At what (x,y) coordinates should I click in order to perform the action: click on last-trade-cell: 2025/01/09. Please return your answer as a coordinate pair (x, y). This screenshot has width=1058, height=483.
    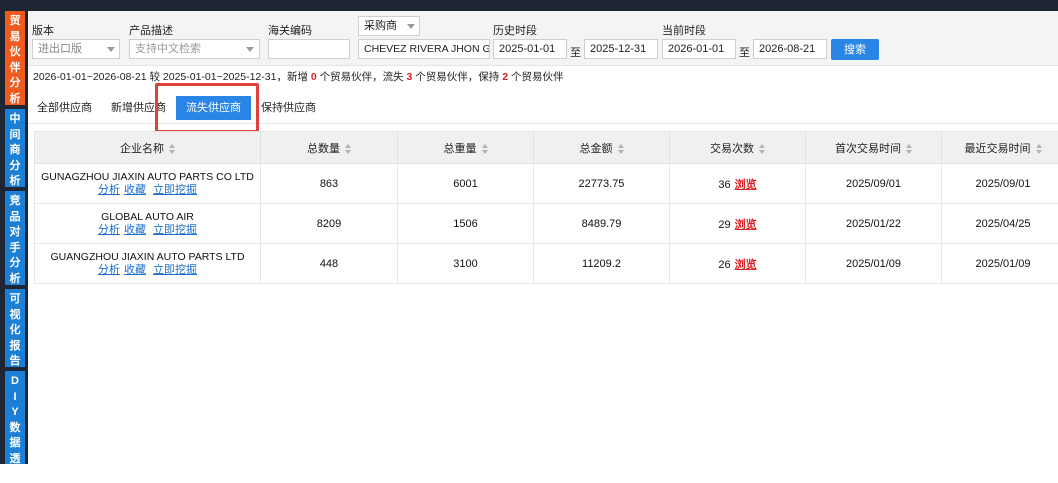
    Looking at the image, I should click on (1000, 264).